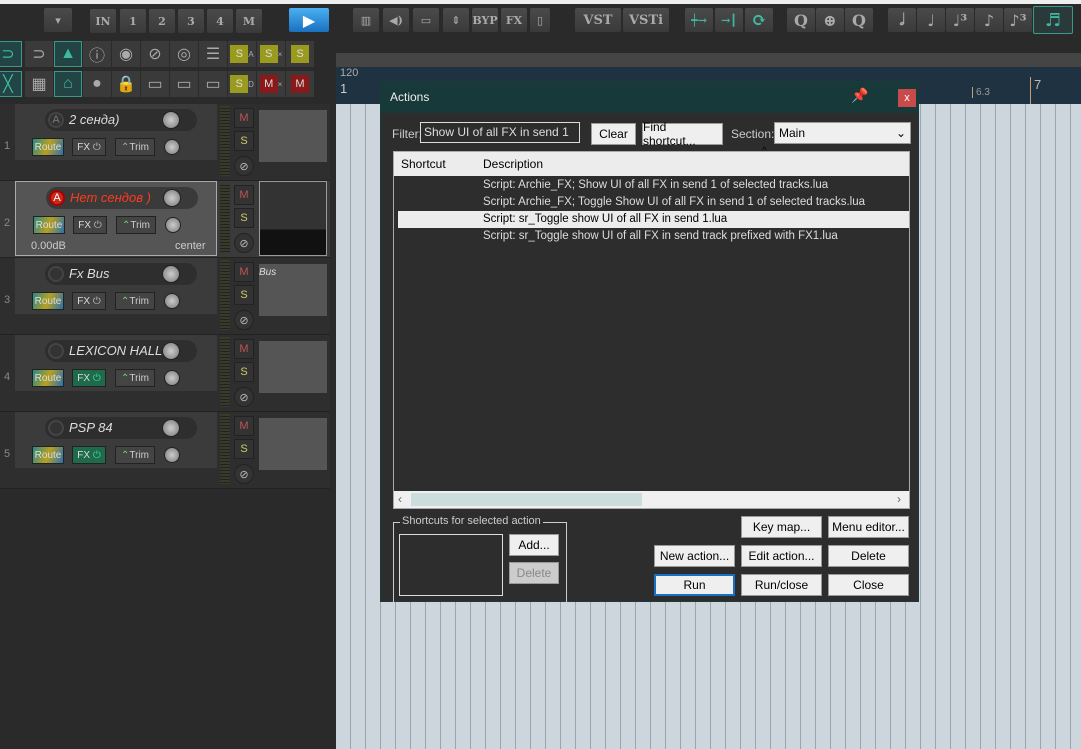  Describe the element at coordinates (694, 585) in the screenshot. I see `run-button: Run` at that location.